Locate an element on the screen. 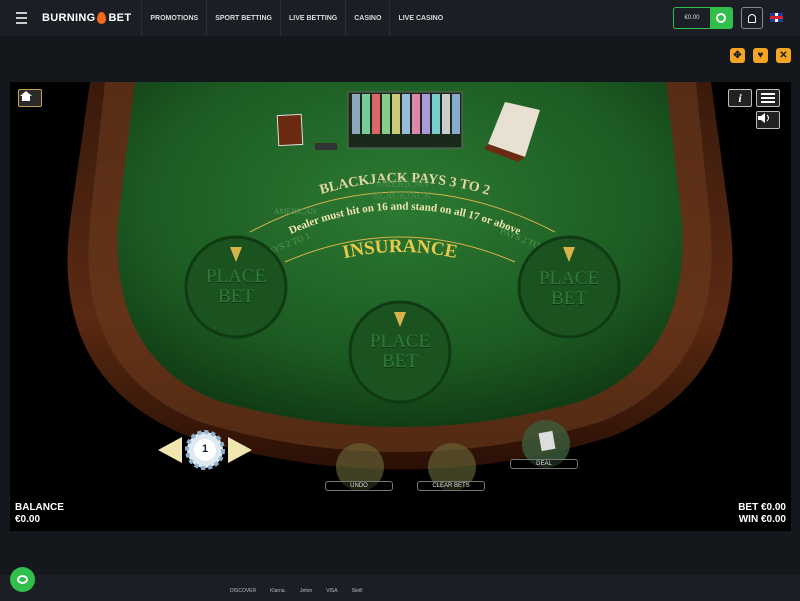  chip-next-arrow is located at coordinates (240, 450).